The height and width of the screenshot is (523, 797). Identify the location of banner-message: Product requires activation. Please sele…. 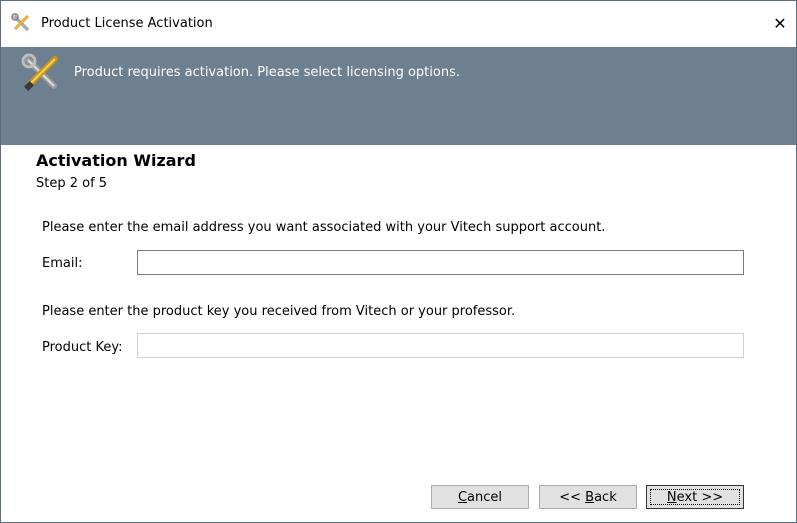
(267, 72).